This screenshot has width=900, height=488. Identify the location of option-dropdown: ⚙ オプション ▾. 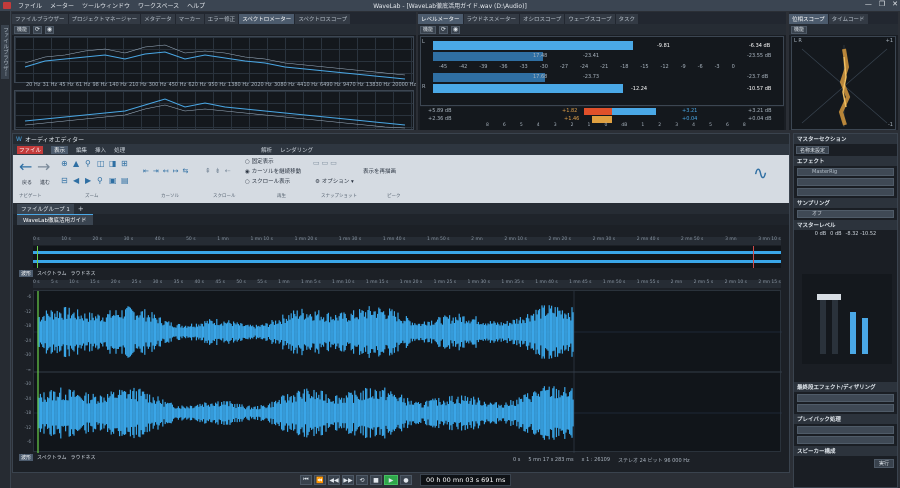
(334, 181).